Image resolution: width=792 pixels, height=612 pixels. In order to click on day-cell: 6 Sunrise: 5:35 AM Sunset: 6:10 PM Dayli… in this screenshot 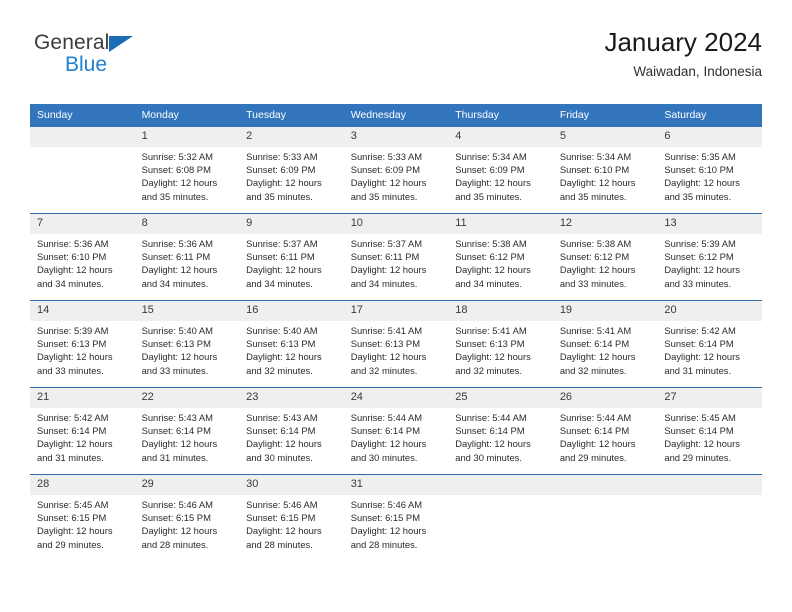, I will do `click(709, 170)`.